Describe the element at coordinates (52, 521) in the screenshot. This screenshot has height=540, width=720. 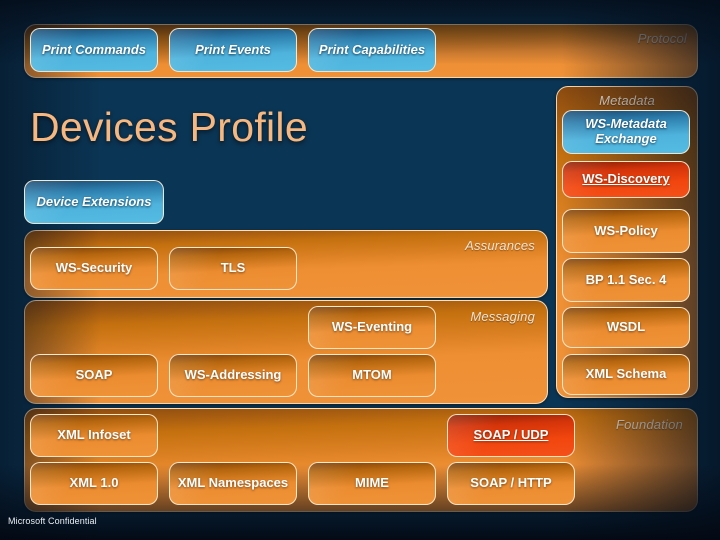
I see `confidentiality-footer: Microsoft Confidential` at that location.